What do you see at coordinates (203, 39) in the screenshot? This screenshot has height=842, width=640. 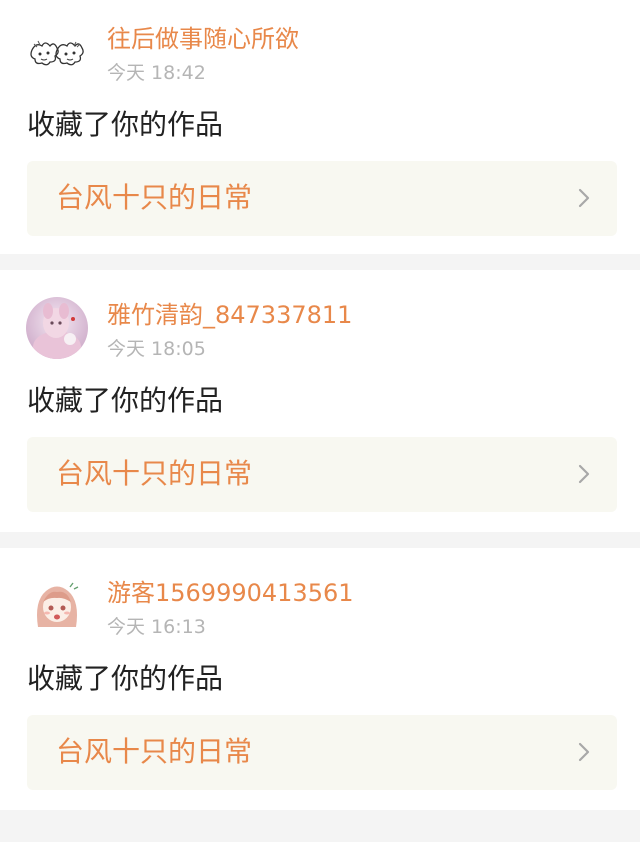 I see `username: 往后做事随心所欲` at bounding box center [203, 39].